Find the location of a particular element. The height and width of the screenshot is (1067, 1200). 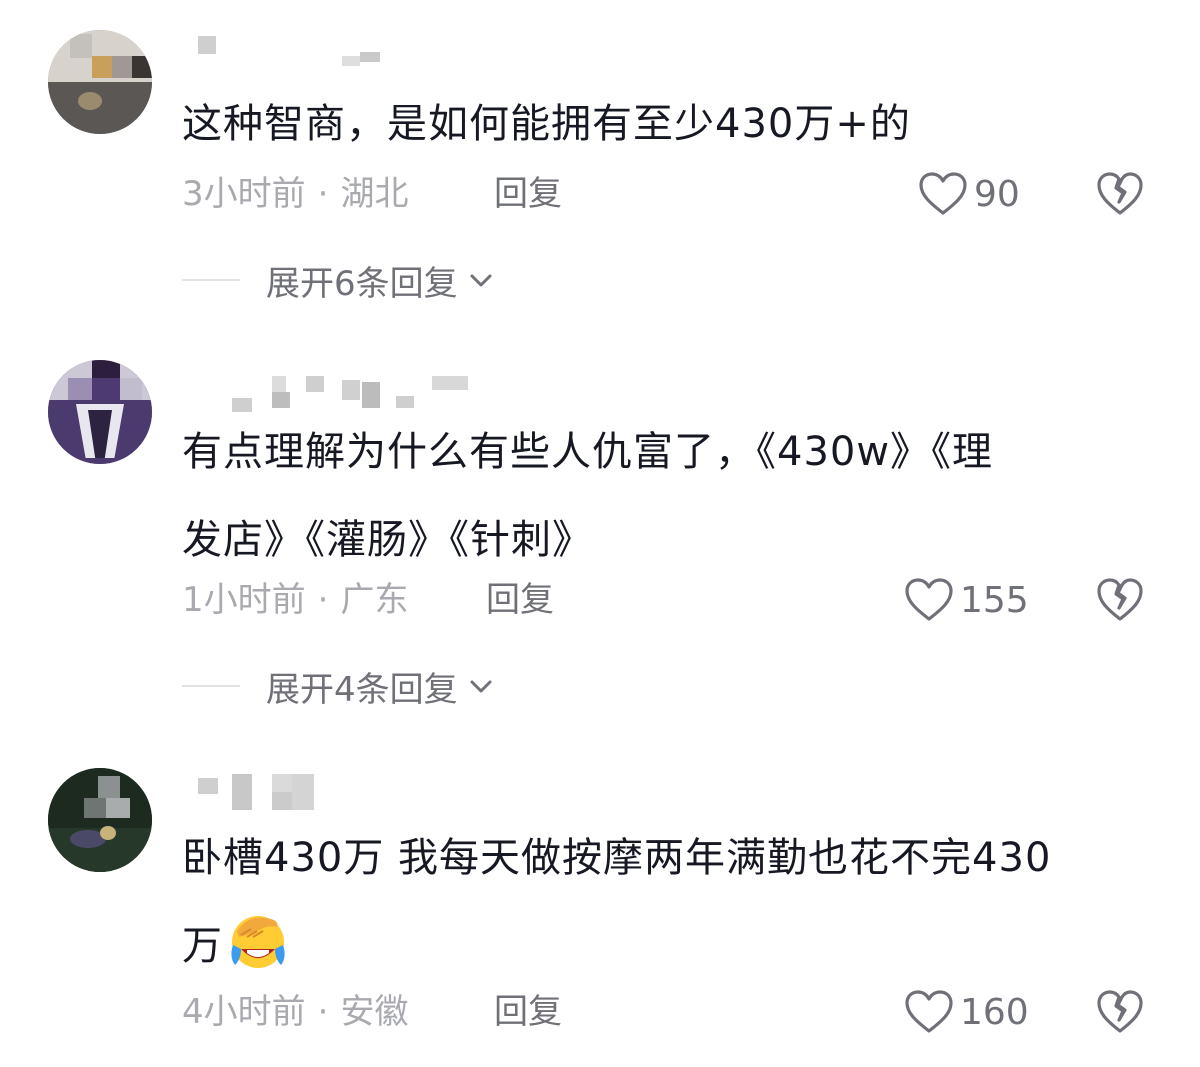

expand-replies-label: 展开6条回复 is located at coordinates (362, 283).